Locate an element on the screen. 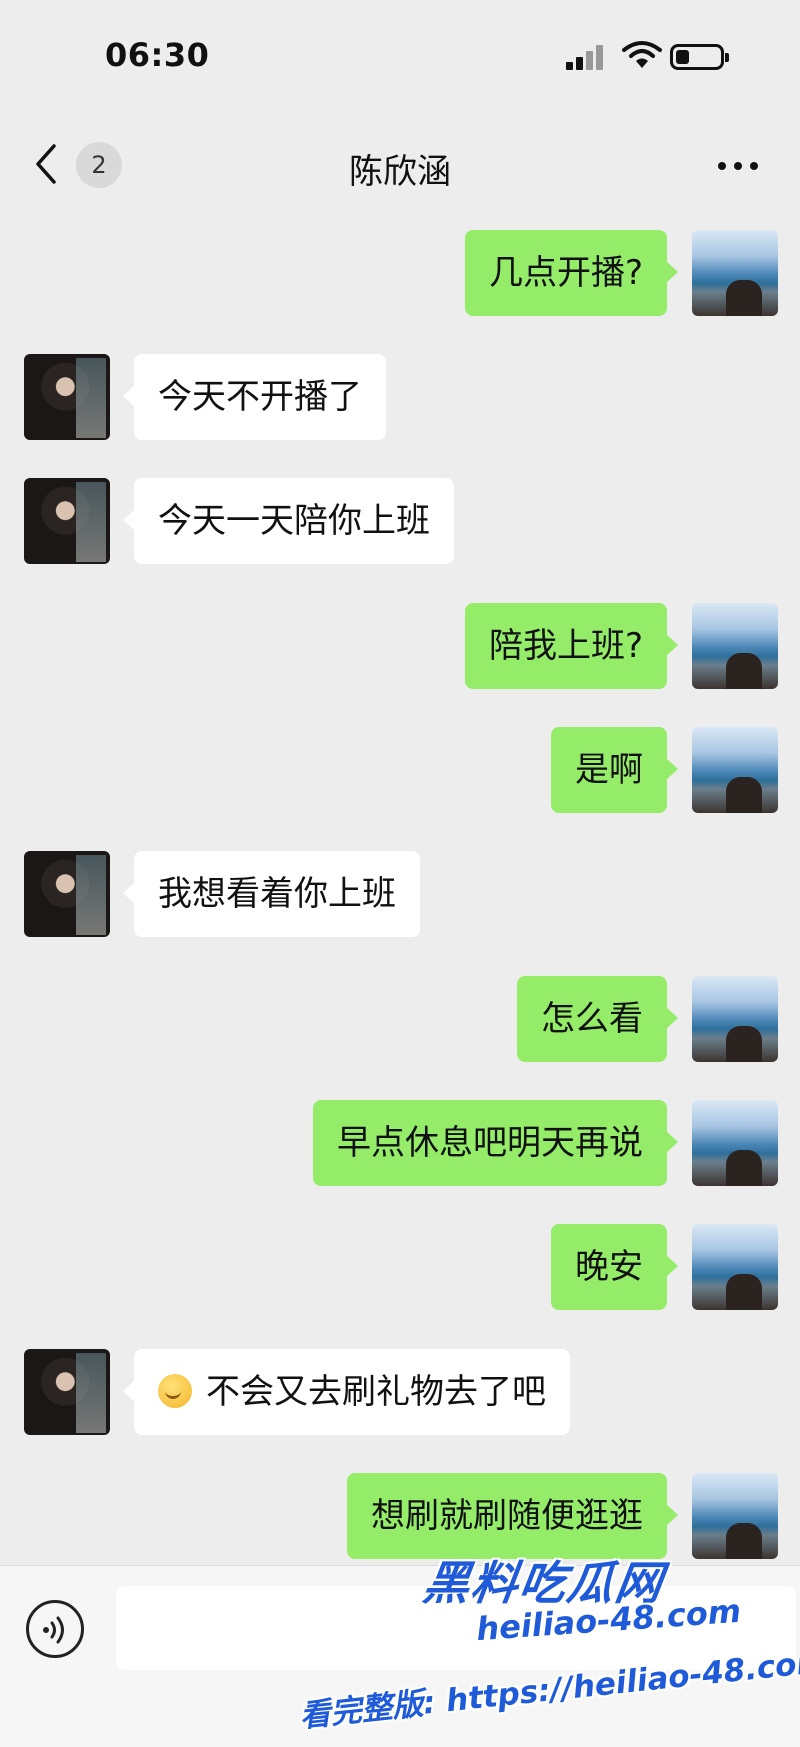 Image resolution: width=800 pixels, height=1747 pixels. chevron-left-icon is located at coordinates (46, 164).